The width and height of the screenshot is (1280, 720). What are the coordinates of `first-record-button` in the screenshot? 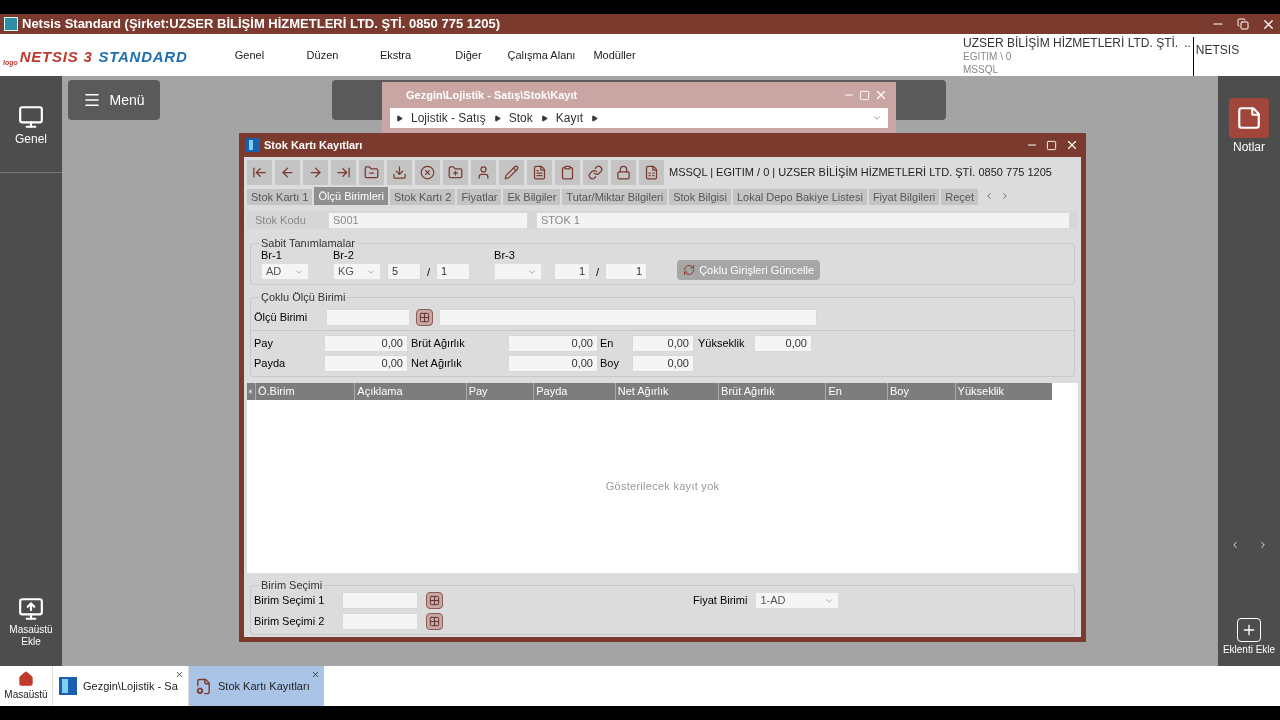 It's located at (259, 172).